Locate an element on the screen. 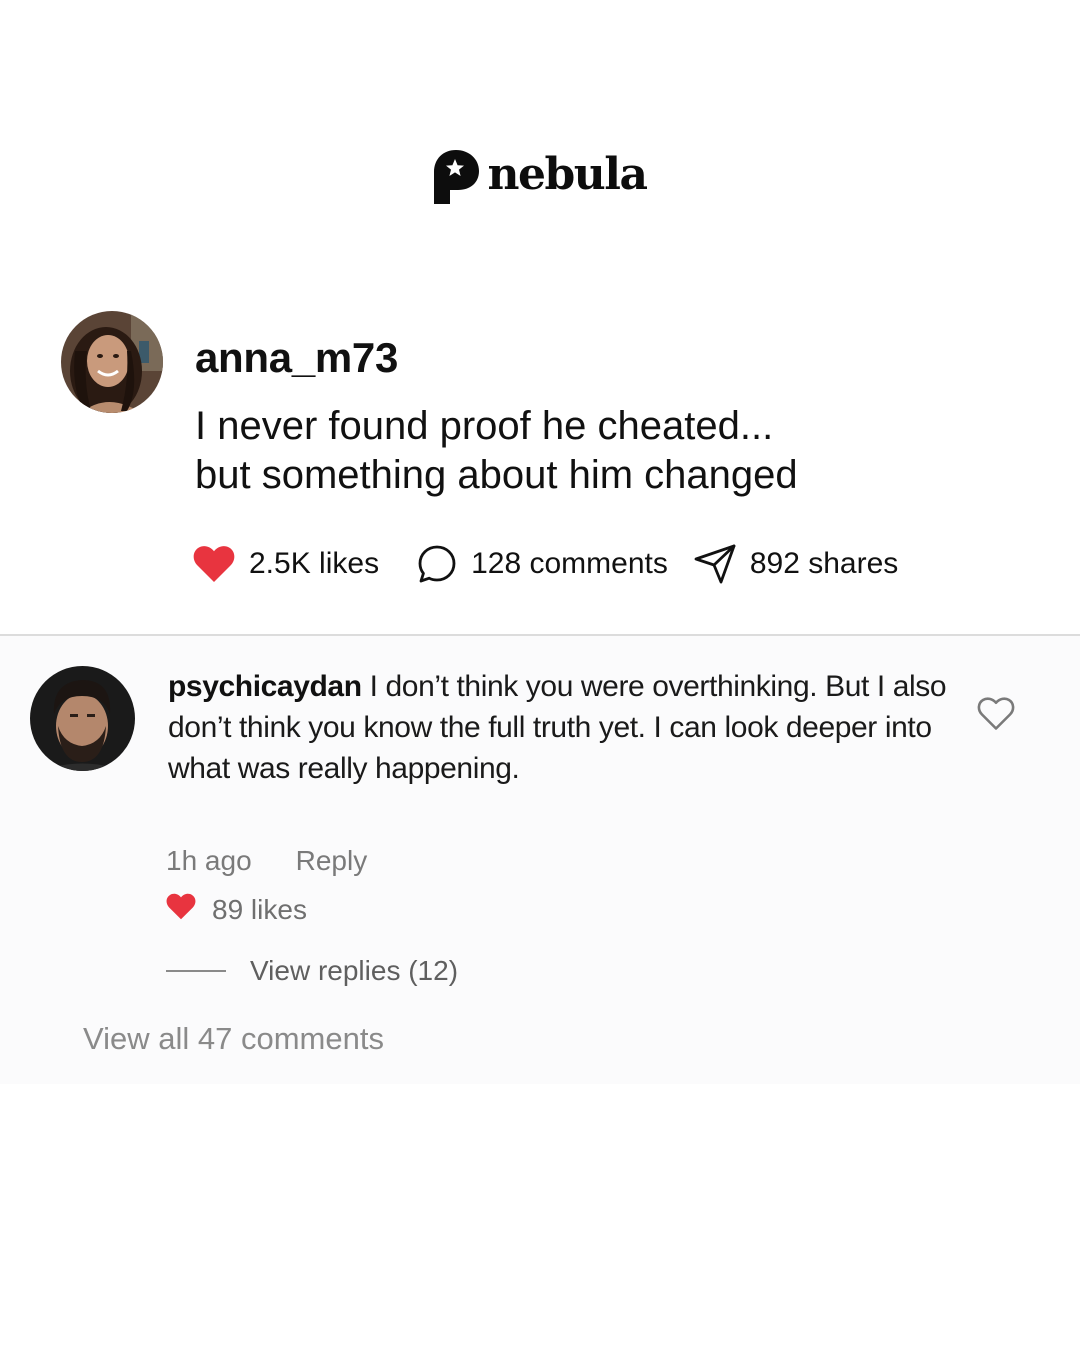  likes-button: 2.5K likes is located at coordinates (286, 564).